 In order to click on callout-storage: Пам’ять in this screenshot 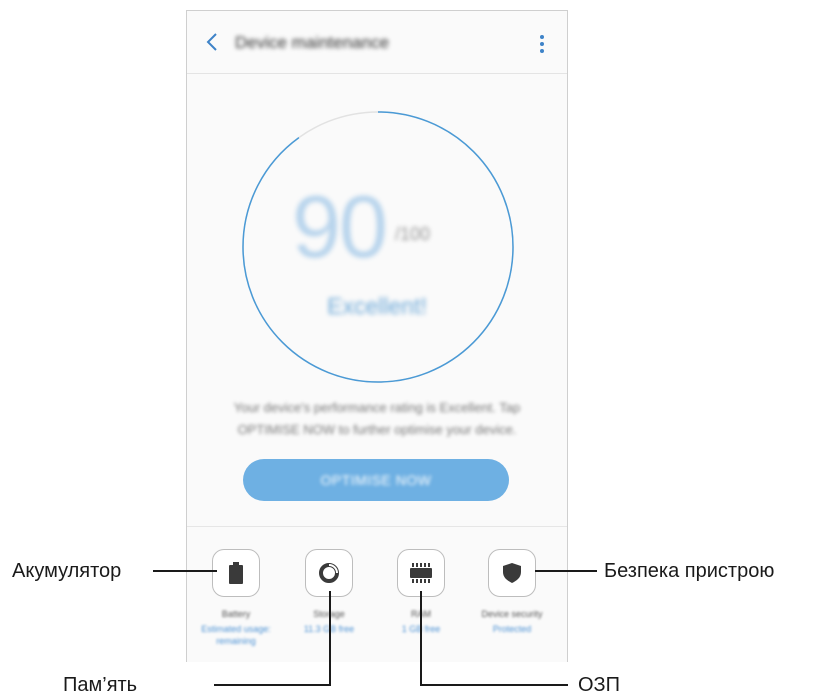, I will do `click(100, 685)`.